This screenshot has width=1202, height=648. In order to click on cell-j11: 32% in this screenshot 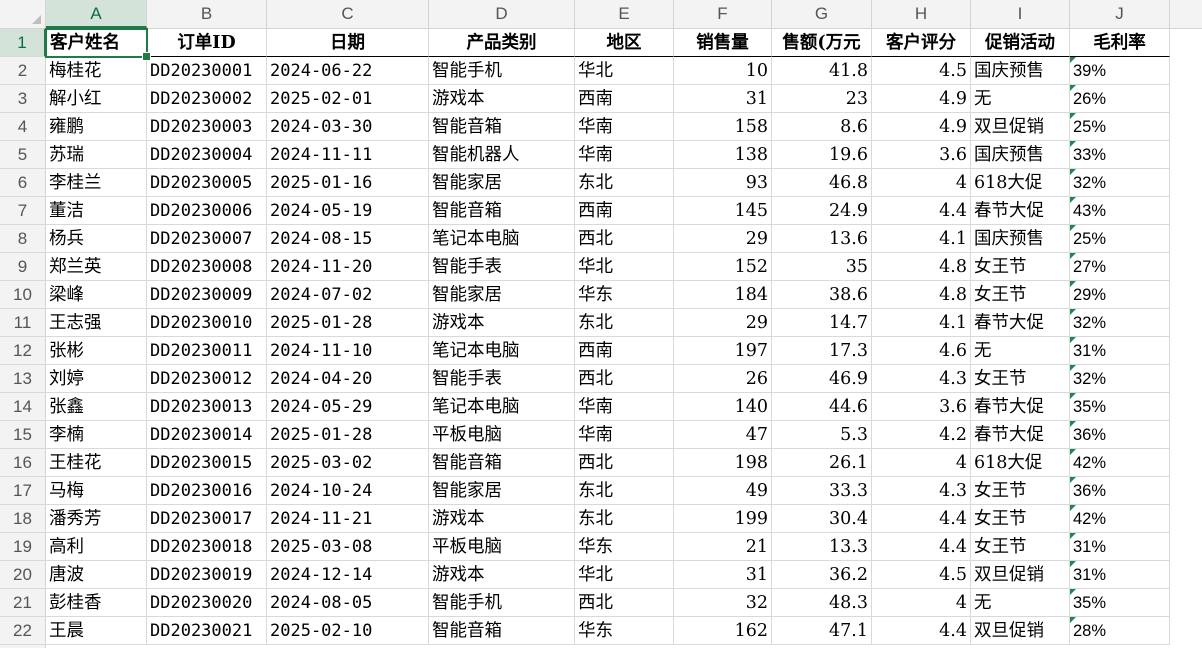, I will do `click(1120, 323)`.